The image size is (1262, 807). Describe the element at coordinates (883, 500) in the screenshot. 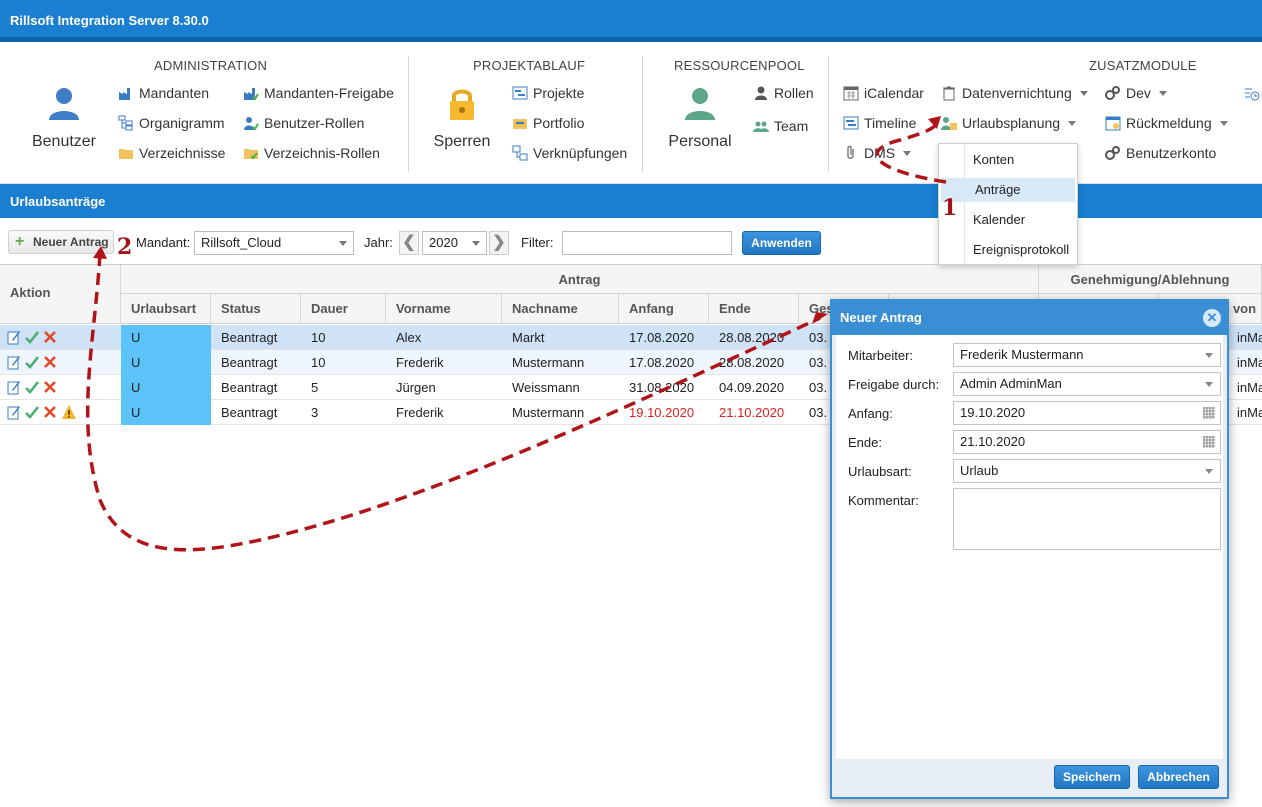

I see `kommentar-label: Kommentar:` at that location.